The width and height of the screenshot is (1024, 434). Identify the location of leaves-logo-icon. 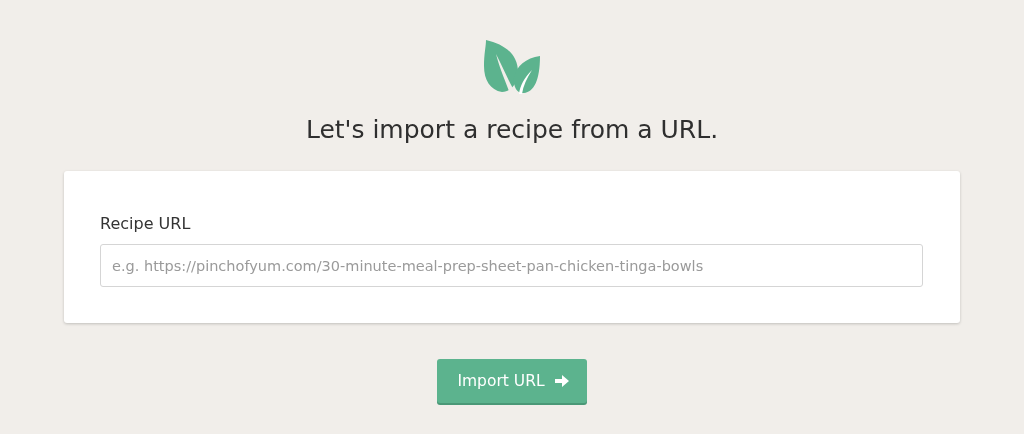
(512, 67).